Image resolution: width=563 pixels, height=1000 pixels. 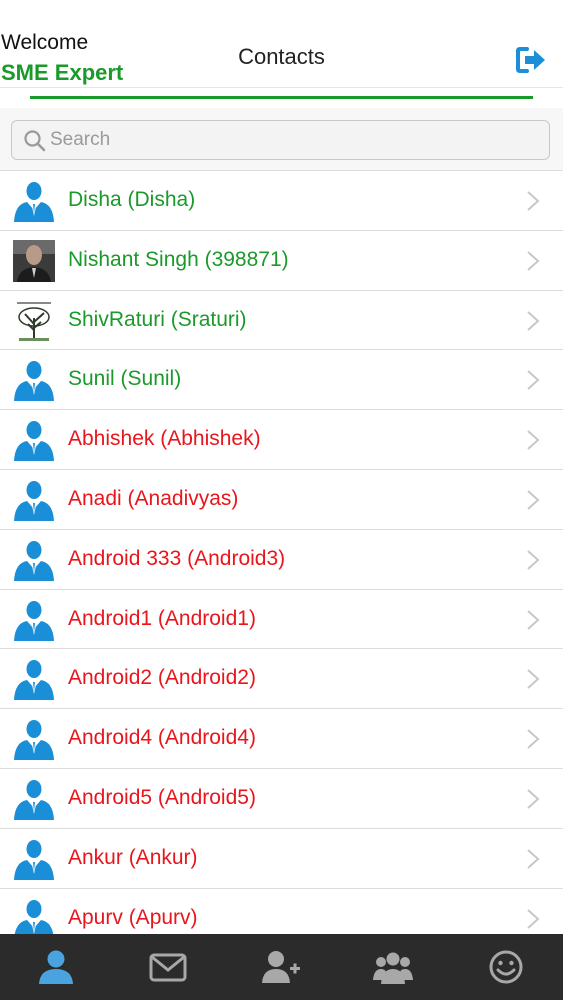 I want to click on contact-name: Apurv (Apurv), so click(x=133, y=917).